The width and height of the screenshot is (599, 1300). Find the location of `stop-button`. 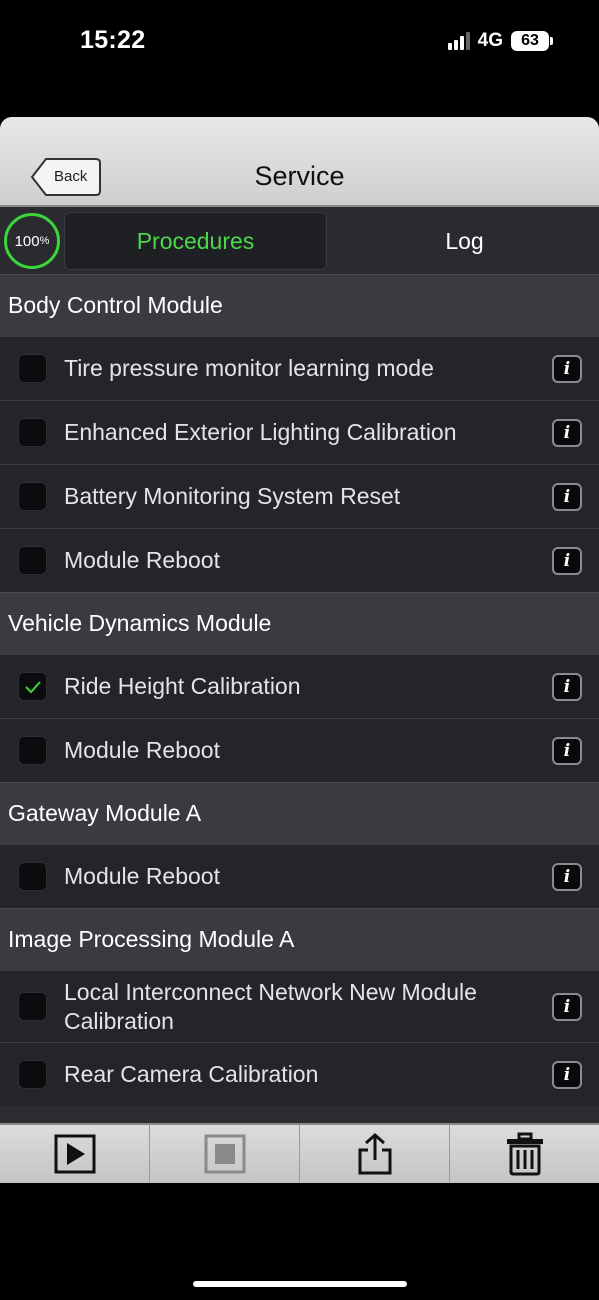

stop-button is located at coordinates (225, 1154).